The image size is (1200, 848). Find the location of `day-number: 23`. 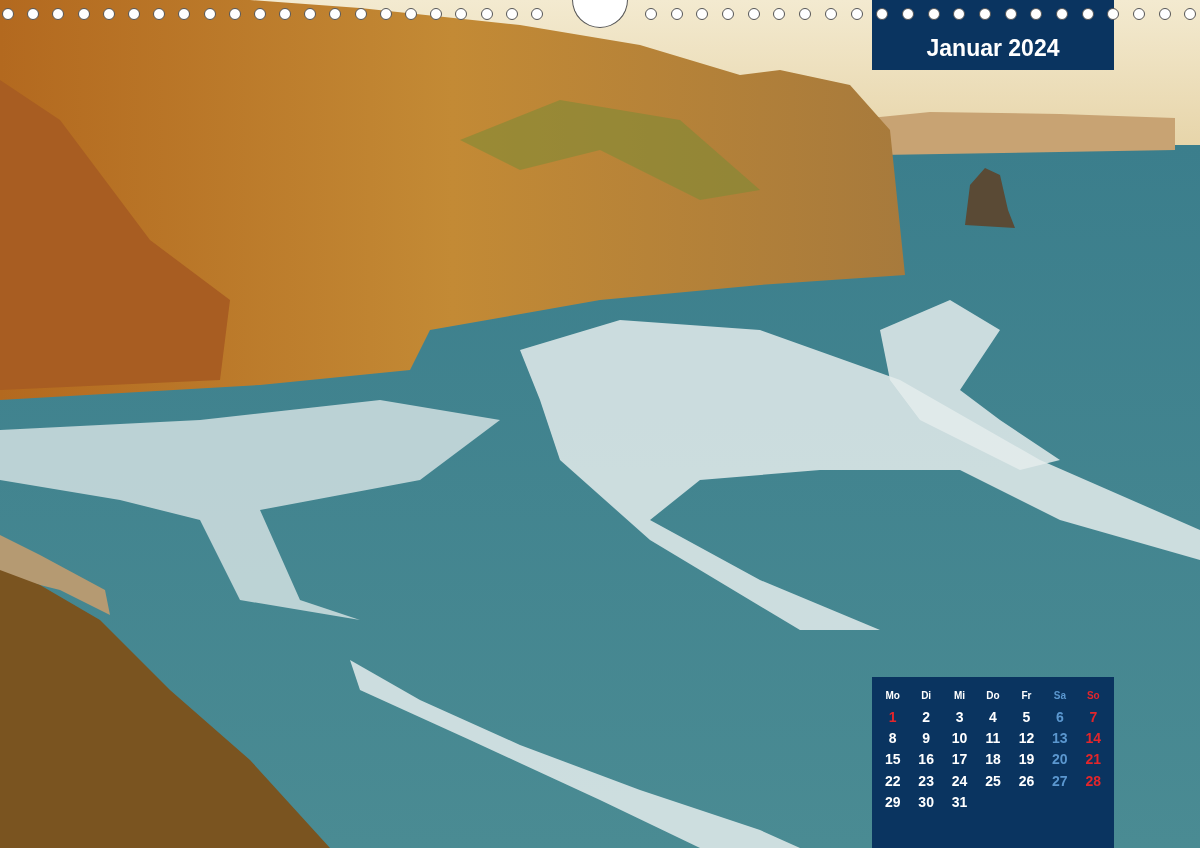

day-number: 23 is located at coordinates (926, 780).